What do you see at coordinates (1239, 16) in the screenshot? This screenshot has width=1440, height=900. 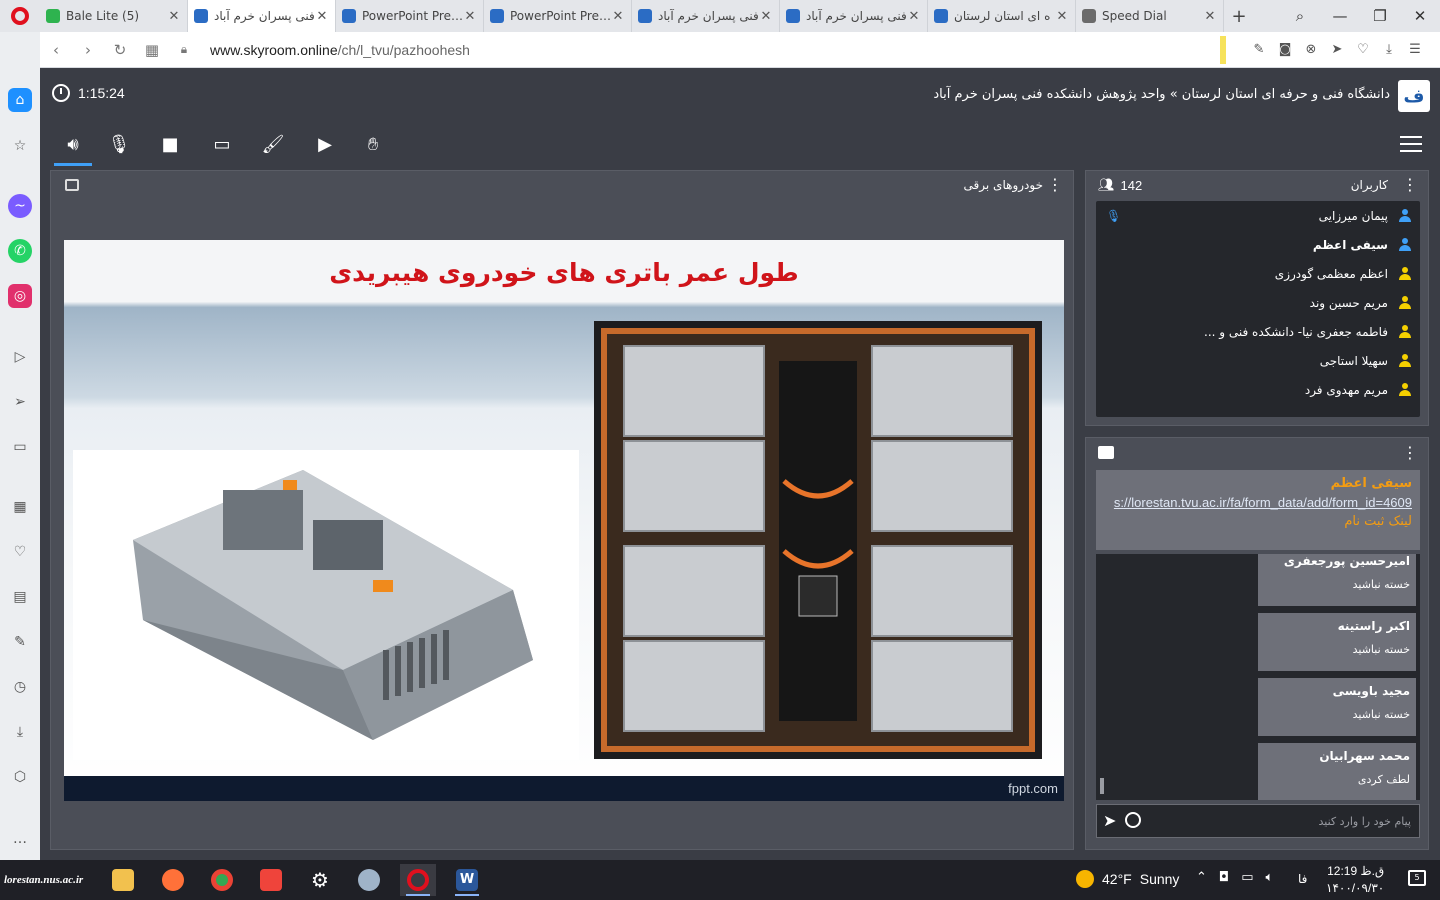 I see `new-tab-button: +` at bounding box center [1239, 16].